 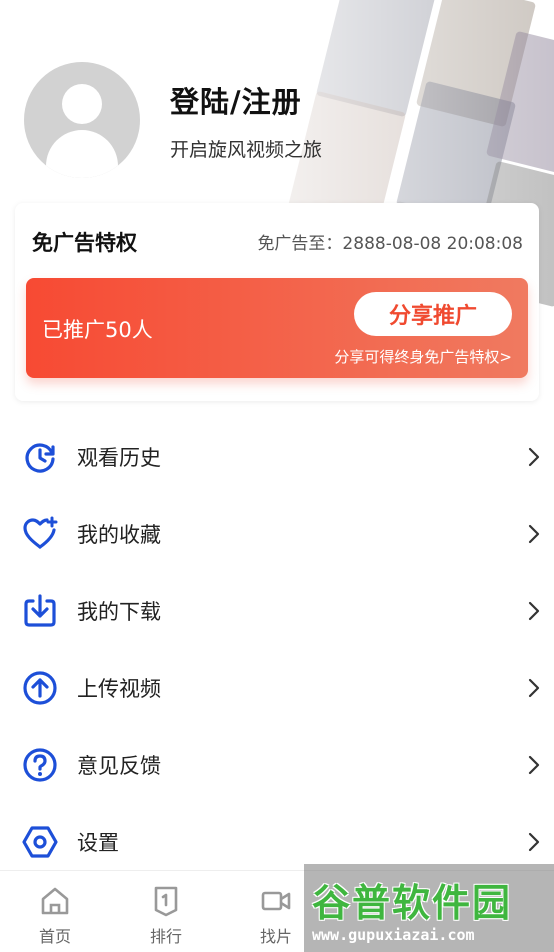 I want to click on promo-count: 已推广50人, so click(x=97, y=330).